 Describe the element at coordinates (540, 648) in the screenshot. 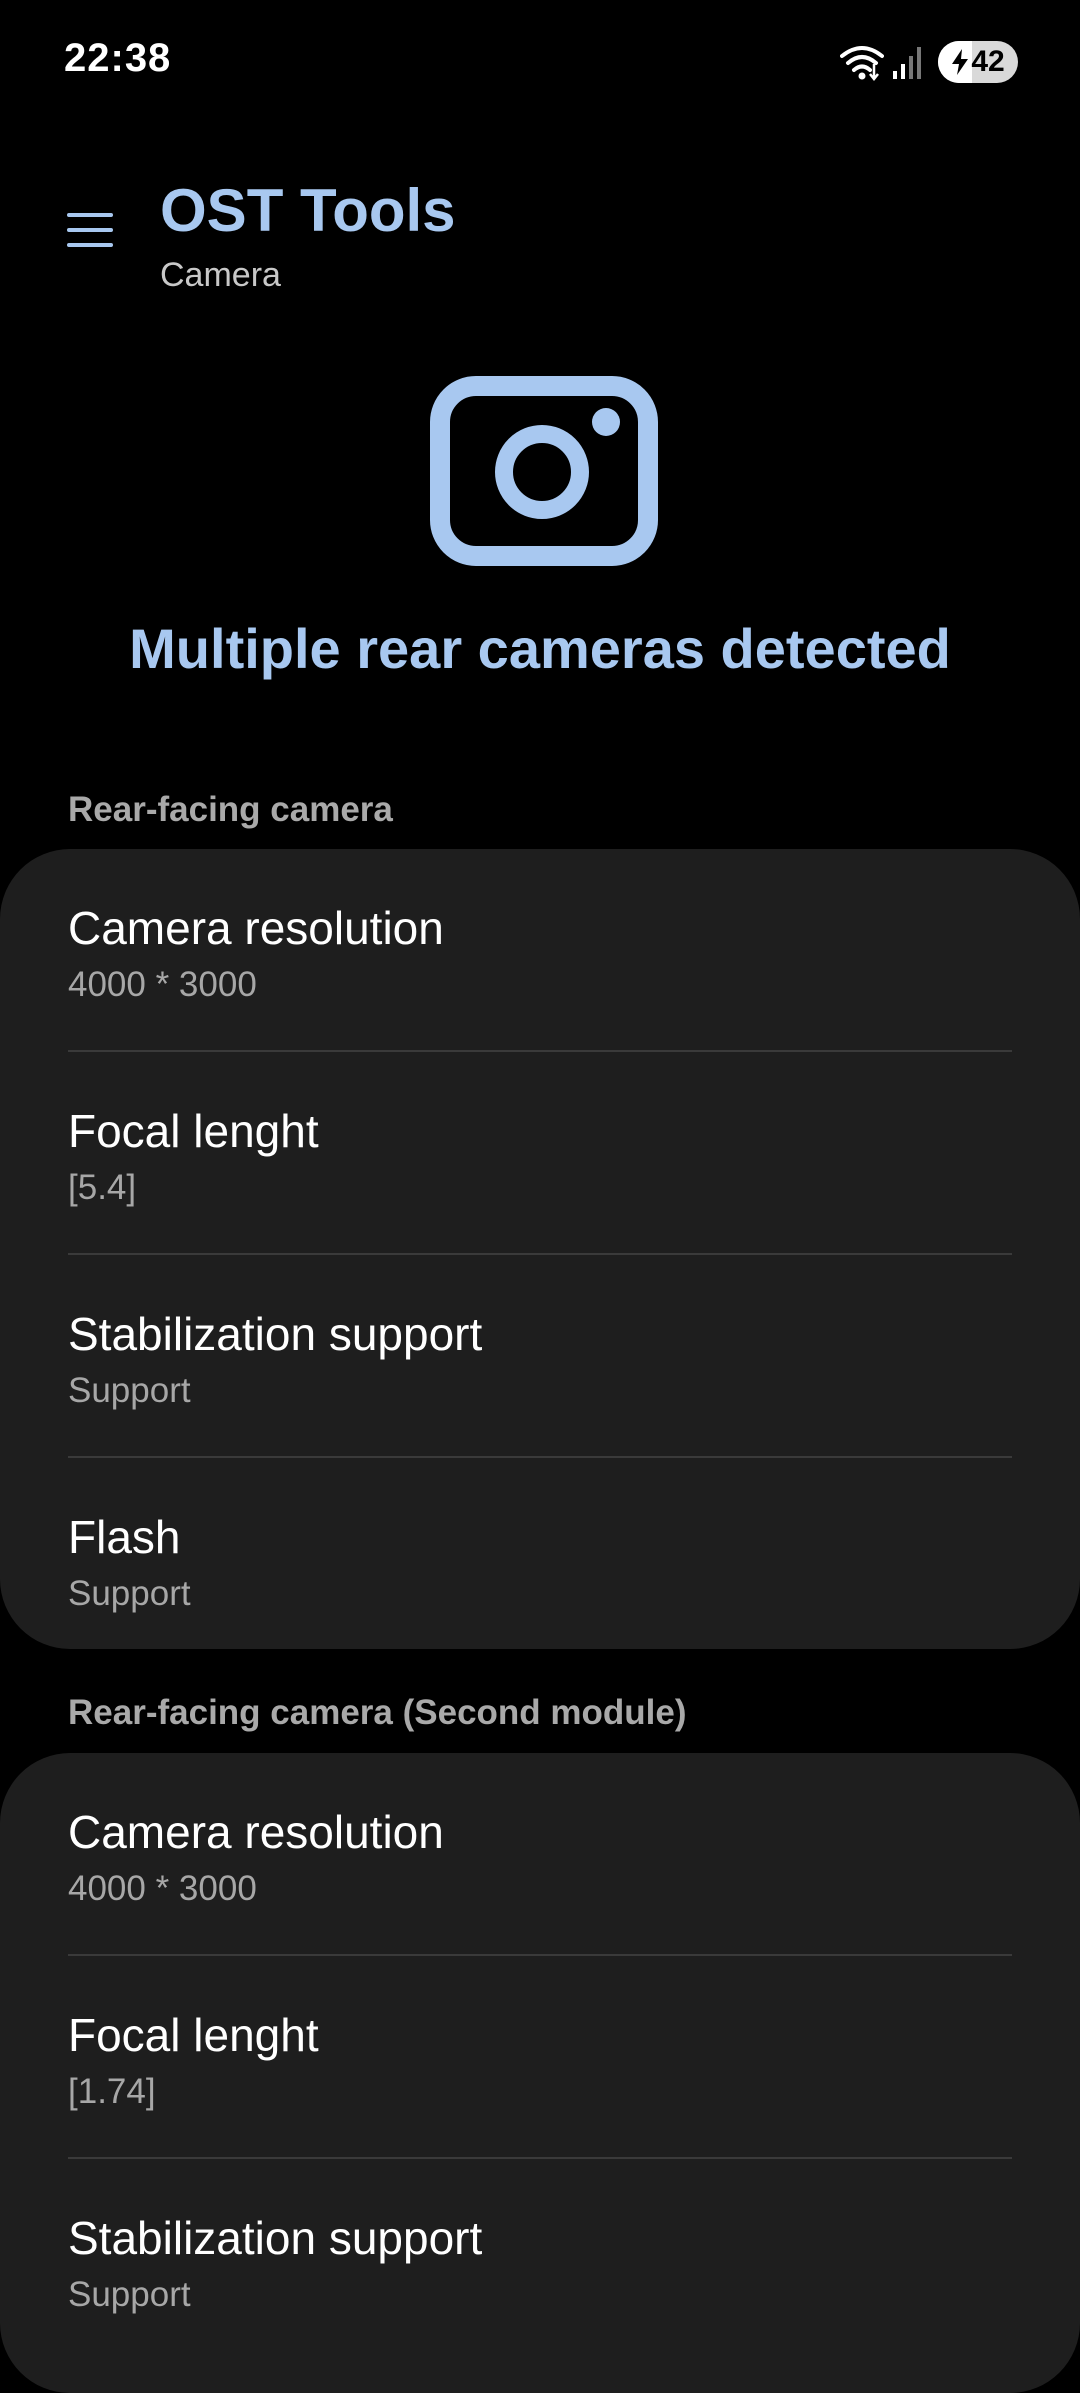

I see `detection-message: Multiple rear cameras detected` at that location.